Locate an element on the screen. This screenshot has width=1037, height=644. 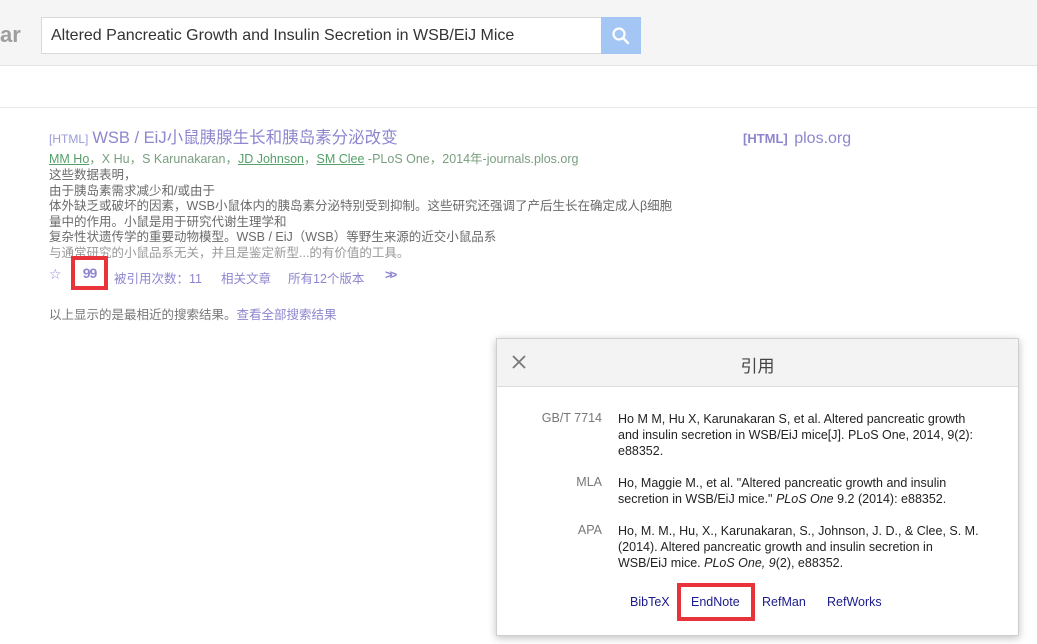
search-icon is located at coordinates (621, 35).